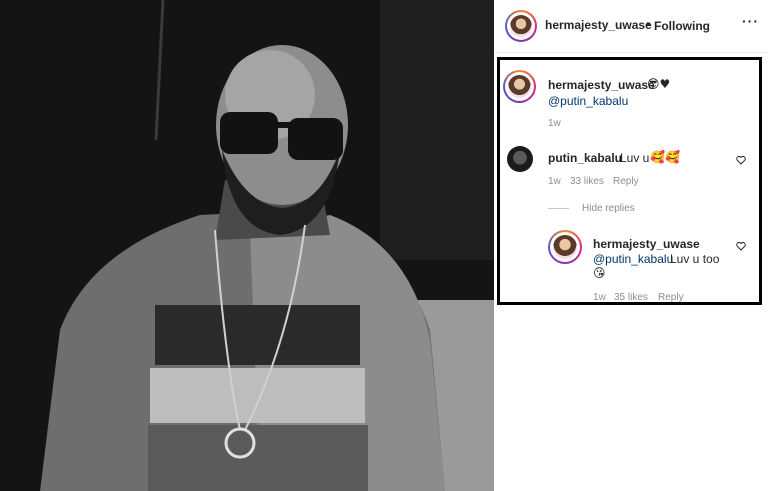  Describe the element at coordinates (631, 52) in the screenshot. I see `header-divider` at that location.